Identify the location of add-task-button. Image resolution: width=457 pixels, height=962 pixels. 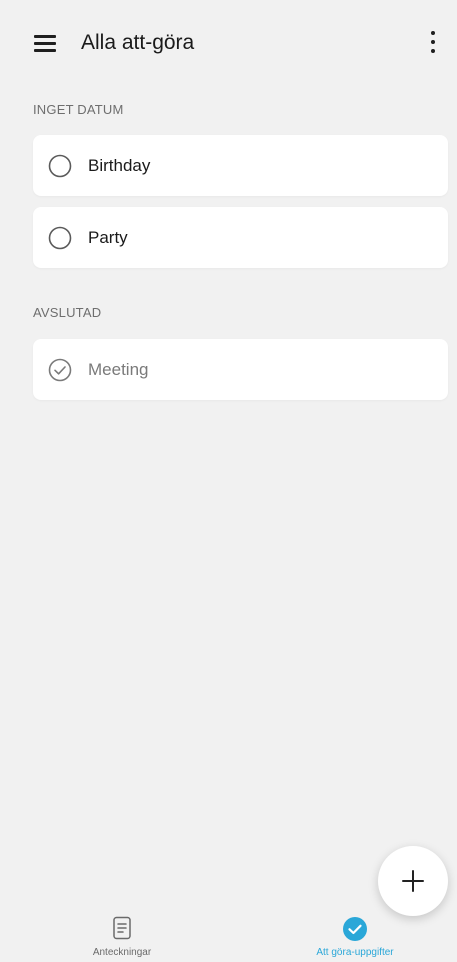
(413, 881).